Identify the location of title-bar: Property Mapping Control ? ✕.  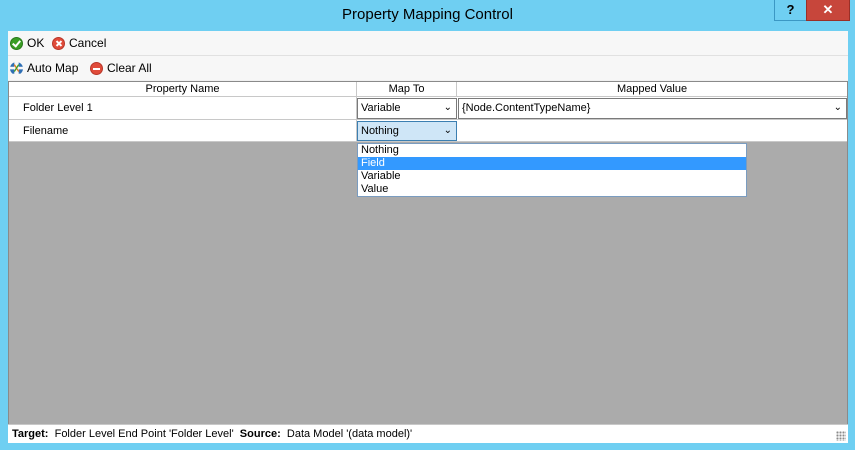
(427, 15).